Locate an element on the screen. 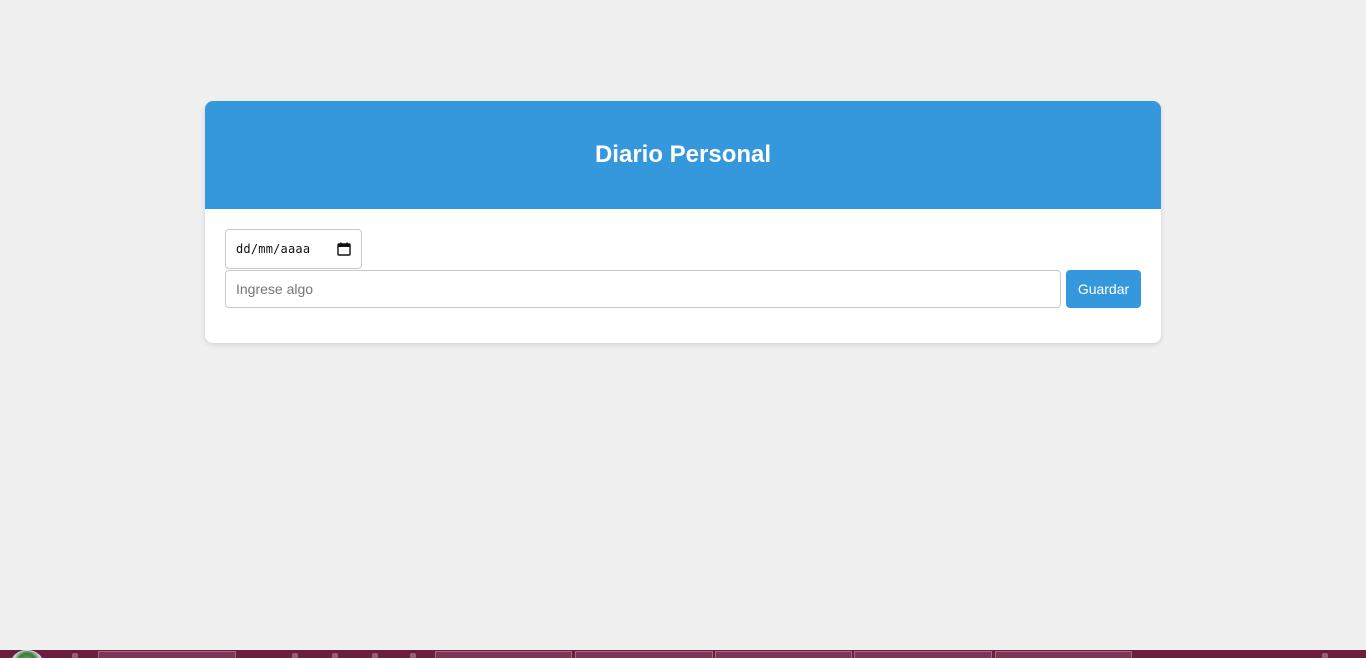 Image resolution: width=1366 pixels, height=658 pixels. taskbar is located at coordinates (683, 654).